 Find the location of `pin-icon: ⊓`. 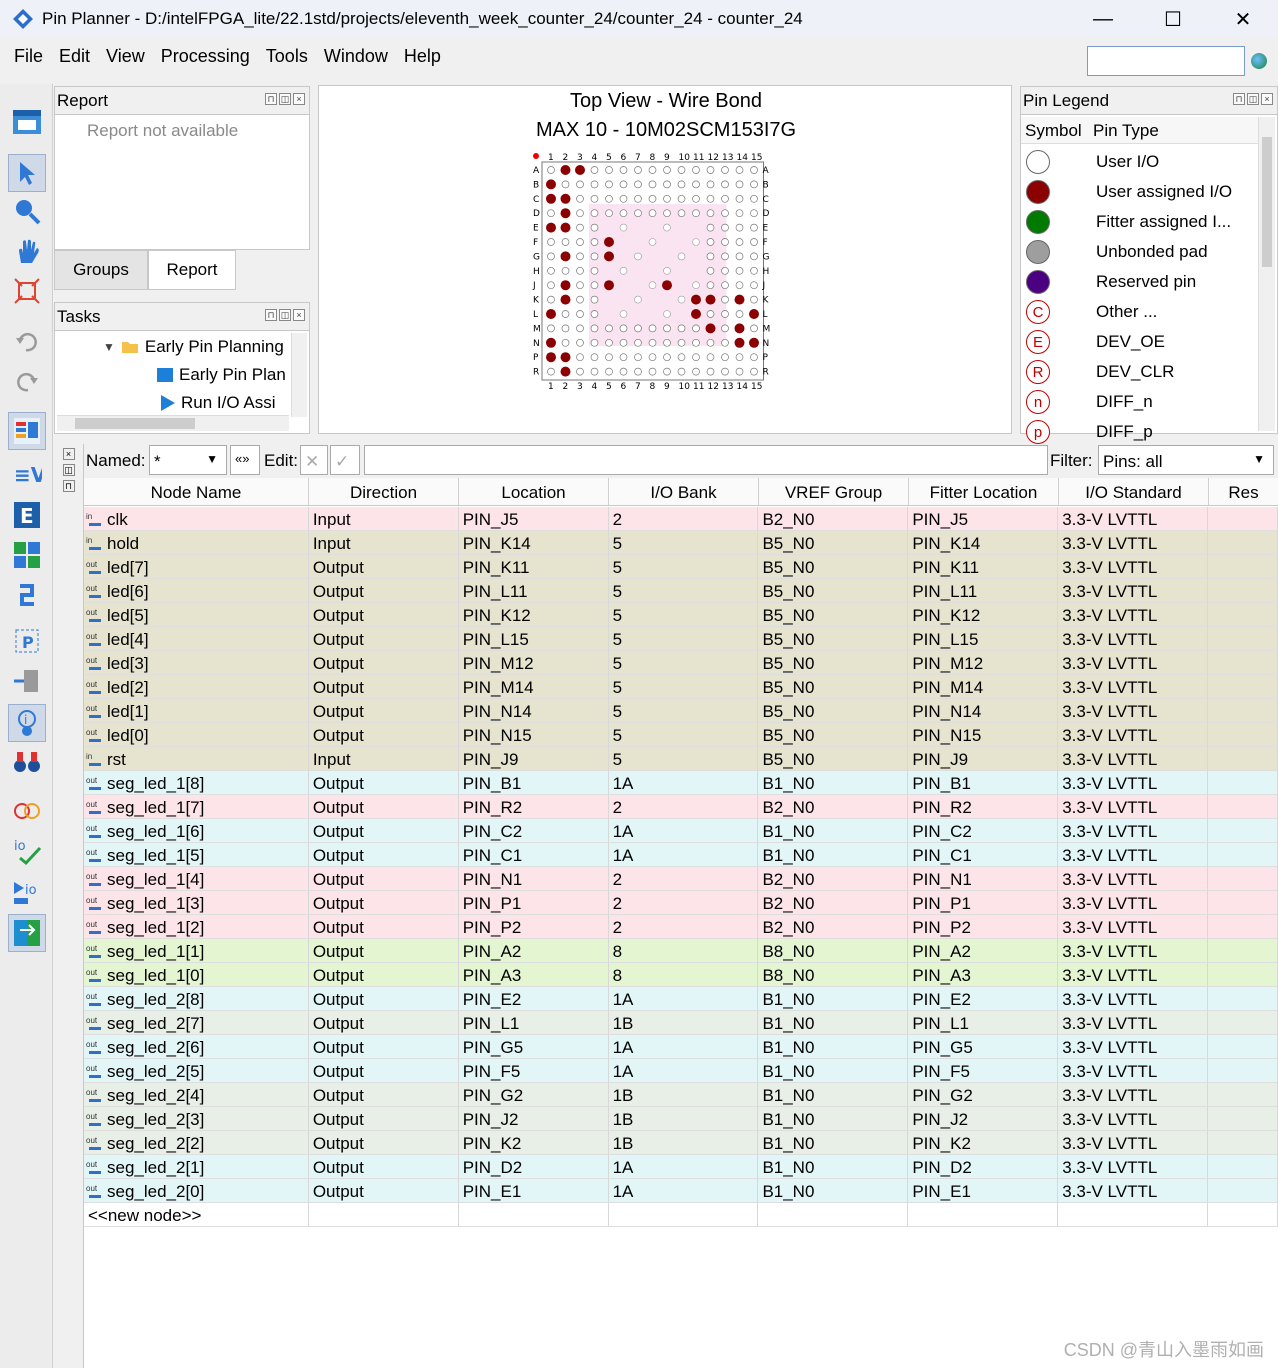

pin-icon: ⊓ is located at coordinates (1239, 99).